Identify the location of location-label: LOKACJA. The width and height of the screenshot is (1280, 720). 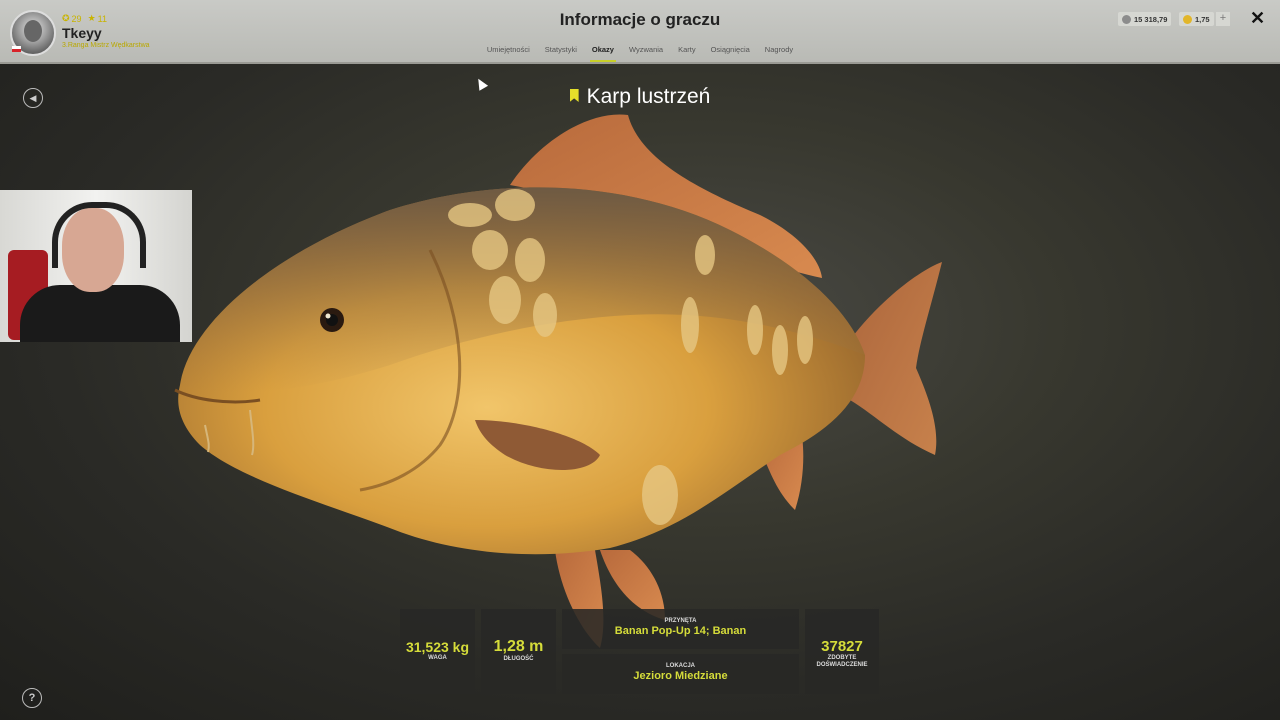
(680, 666).